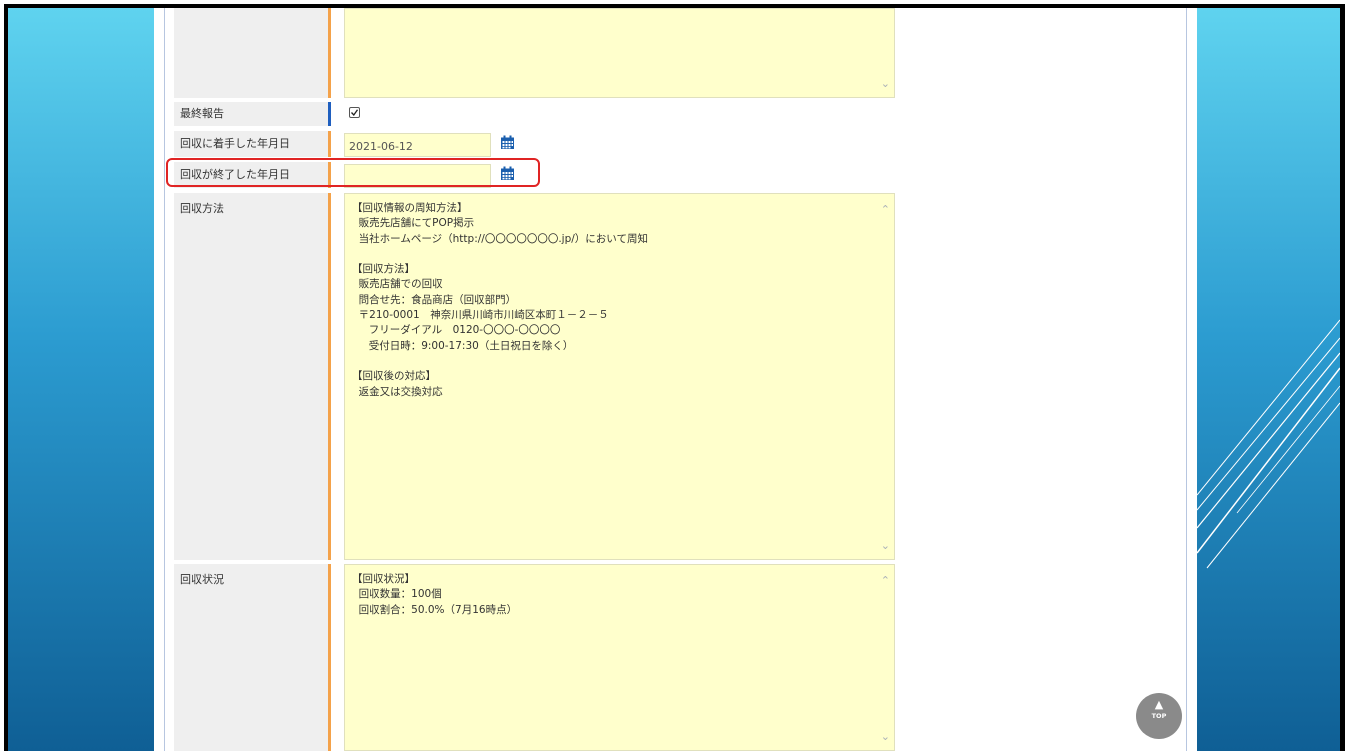 Image resolution: width=1349 pixels, height=751 pixels. What do you see at coordinates (507, 142) in the screenshot?
I see `calendar-icon` at bounding box center [507, 142].